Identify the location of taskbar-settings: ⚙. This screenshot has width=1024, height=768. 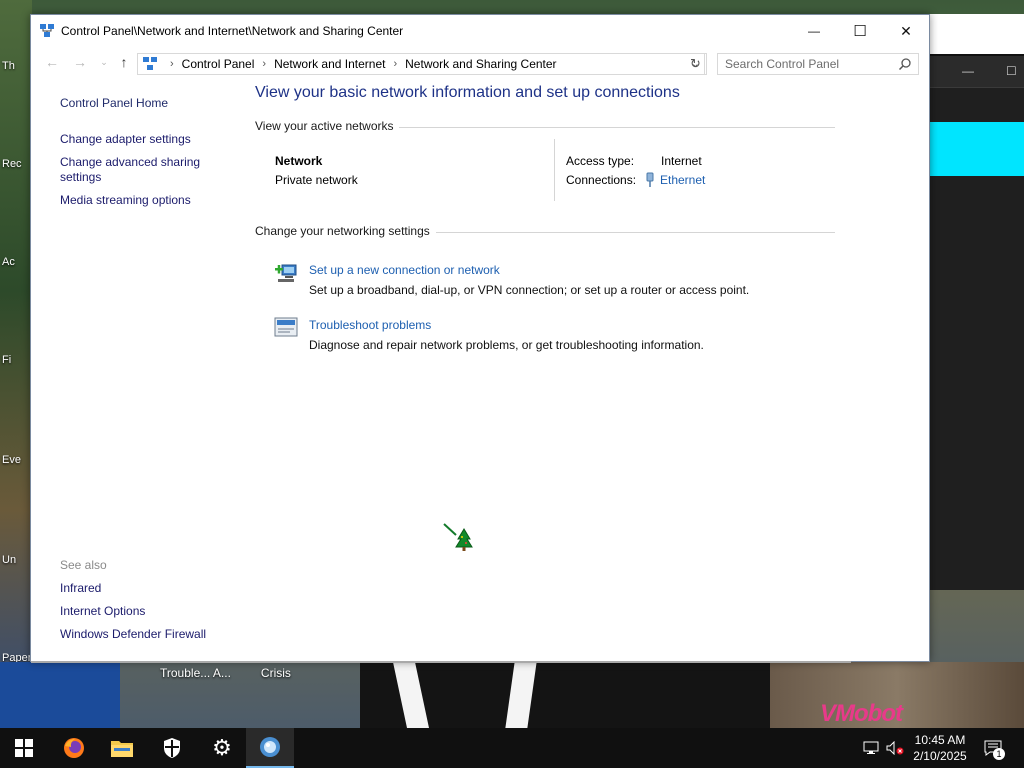
(222, 748).